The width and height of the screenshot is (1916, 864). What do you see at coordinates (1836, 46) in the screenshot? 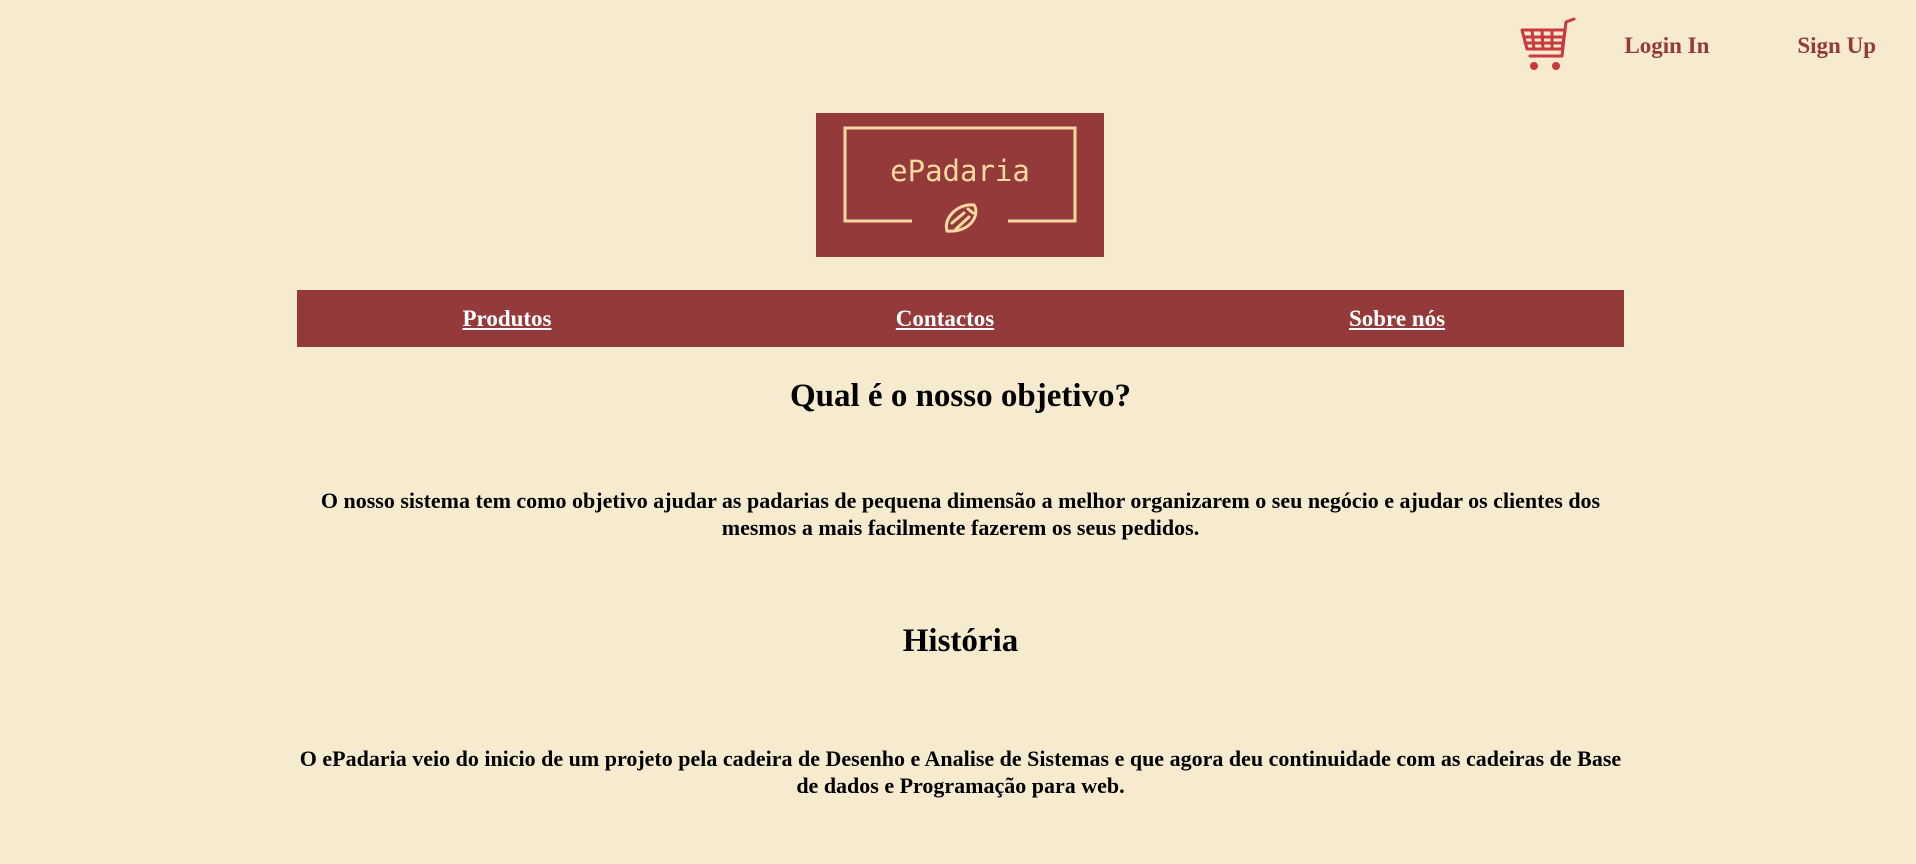
I see `signup-link: Sign Up` at bounding box center [1836, 46].